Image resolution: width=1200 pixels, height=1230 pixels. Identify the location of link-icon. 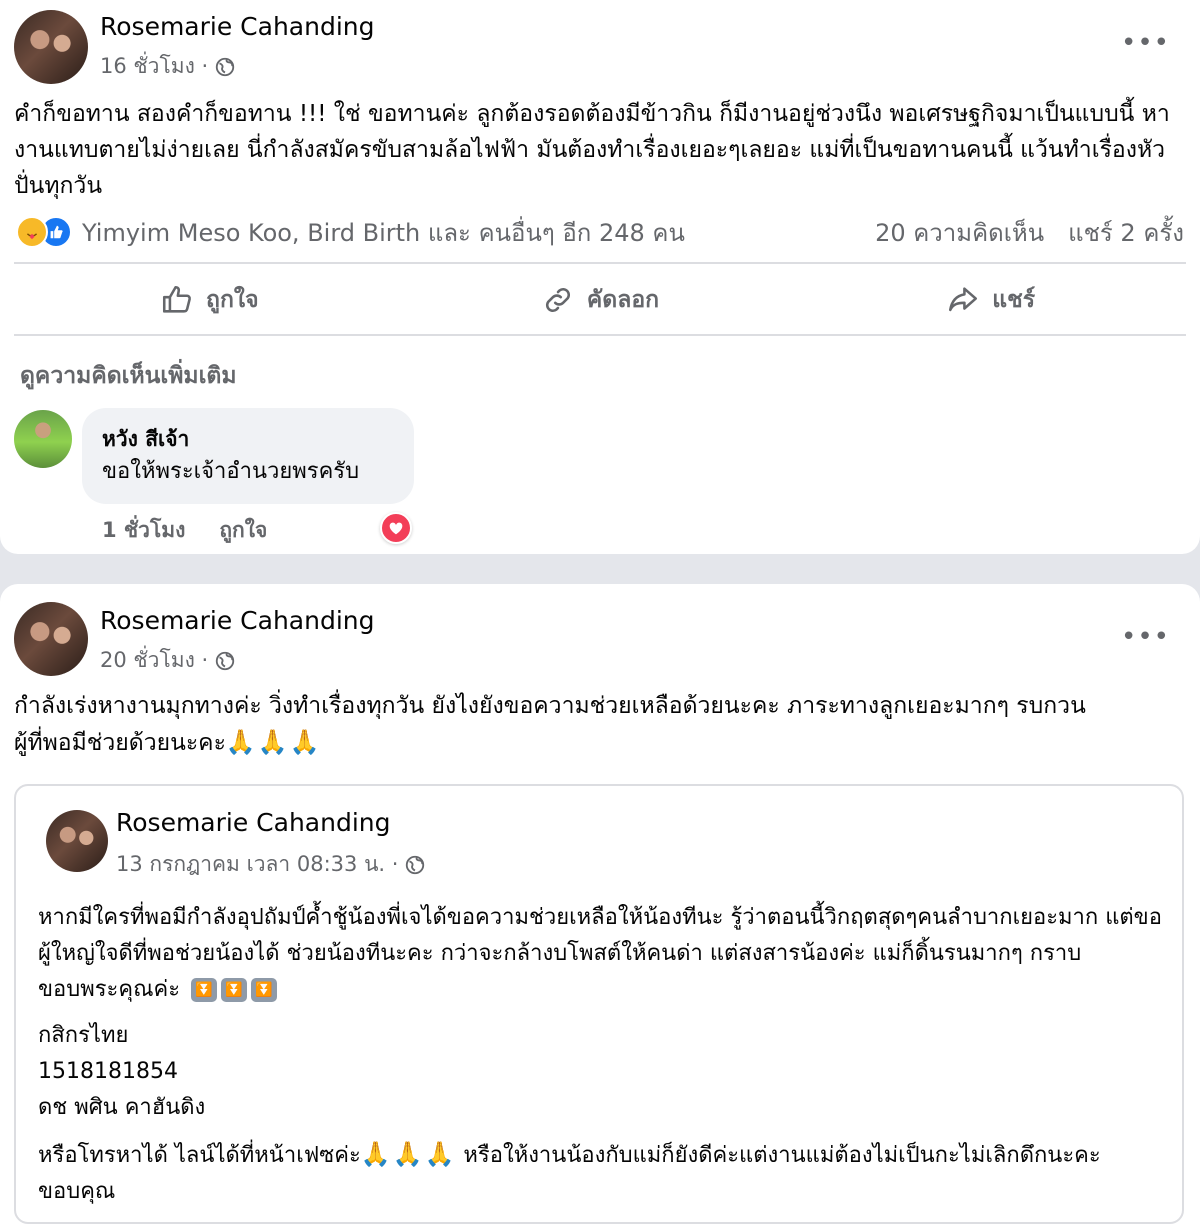
(557, 300).